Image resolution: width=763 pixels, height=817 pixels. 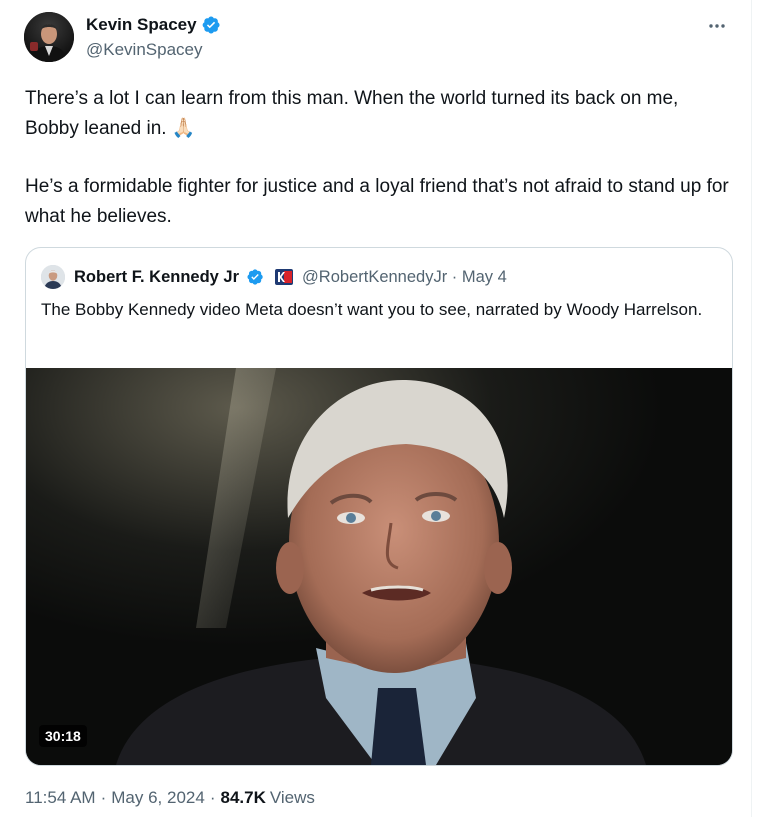 What do you see at coordinates (284, 277) in the screenshot?
I see `affiliate-flag-icon` at bounding box center [284, 277].